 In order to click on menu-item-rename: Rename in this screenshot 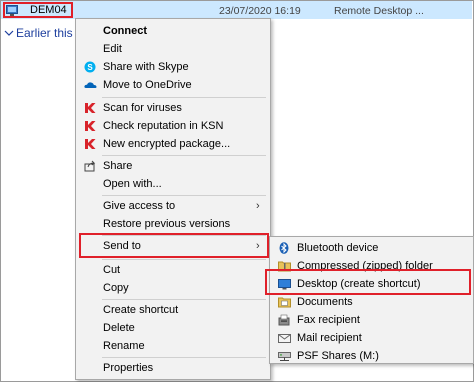, I will do `click(173, 346)`.